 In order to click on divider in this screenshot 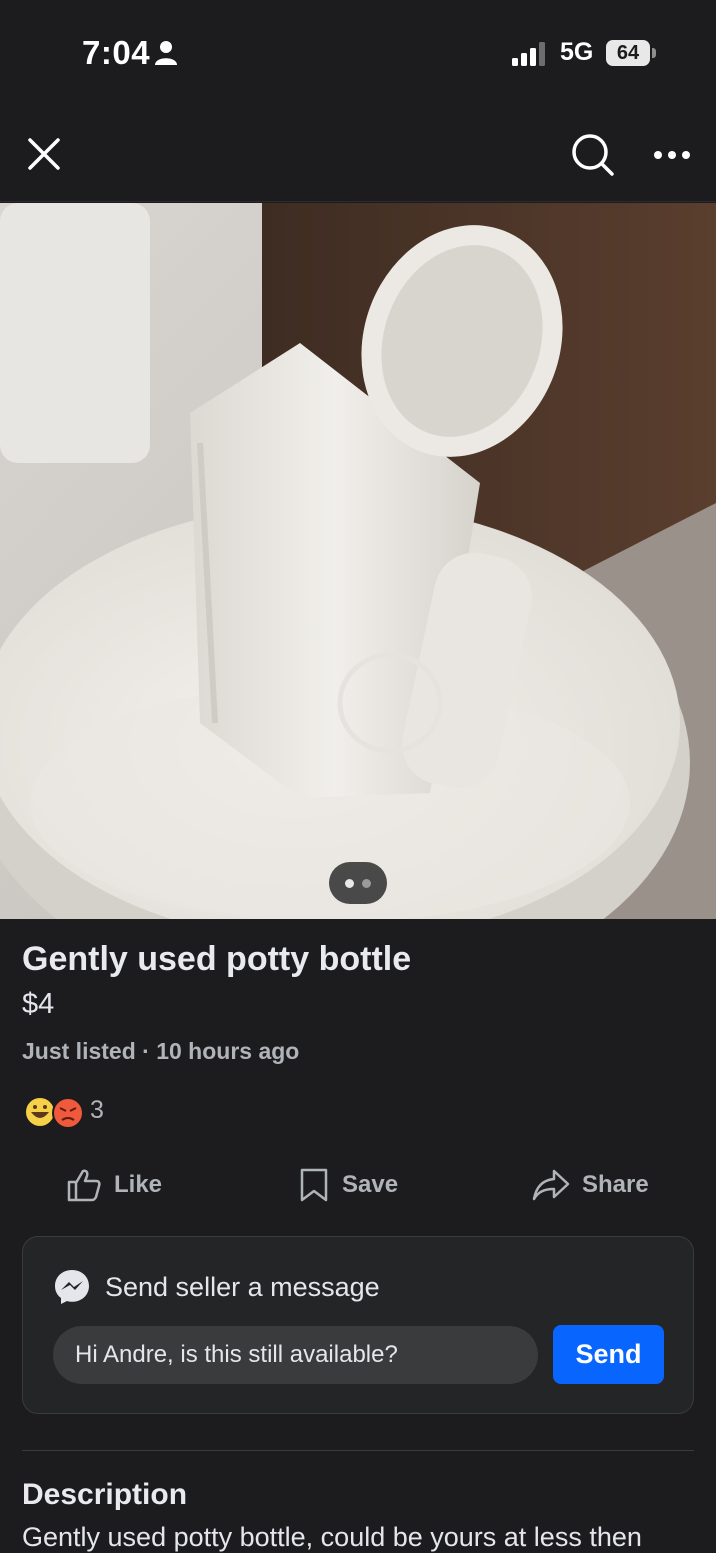, I will do `click(358, 1450)`.